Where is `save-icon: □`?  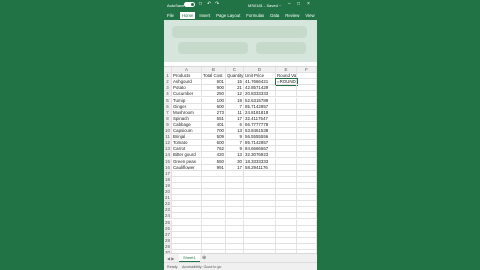
save-icon: □ is located at coordinates (200, 4).